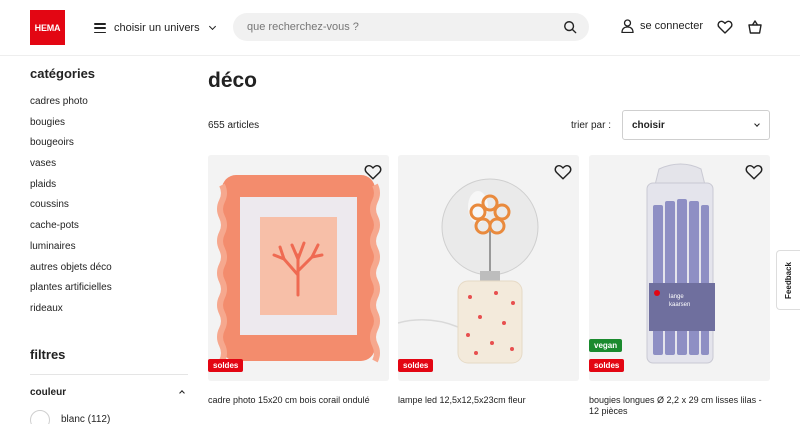  I want to click on hema-logo: HEMA, so click(47, 27).